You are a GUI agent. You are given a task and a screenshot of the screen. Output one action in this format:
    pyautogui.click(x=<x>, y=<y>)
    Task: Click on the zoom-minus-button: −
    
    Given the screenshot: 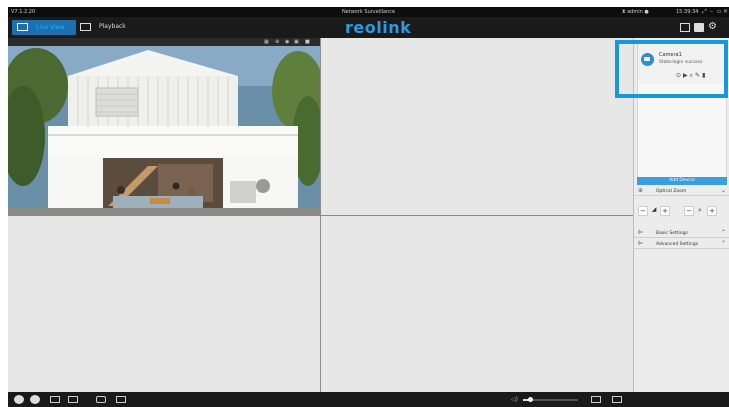 What is the action you would take?
    pyautogui.click(x=689, y=211)
    